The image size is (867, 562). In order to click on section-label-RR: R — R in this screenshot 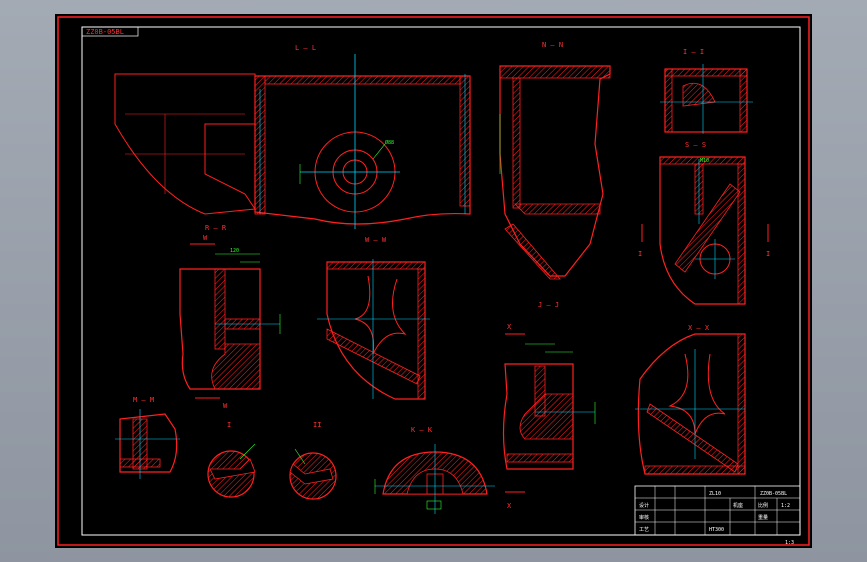, I will do `click(216, 228)`.